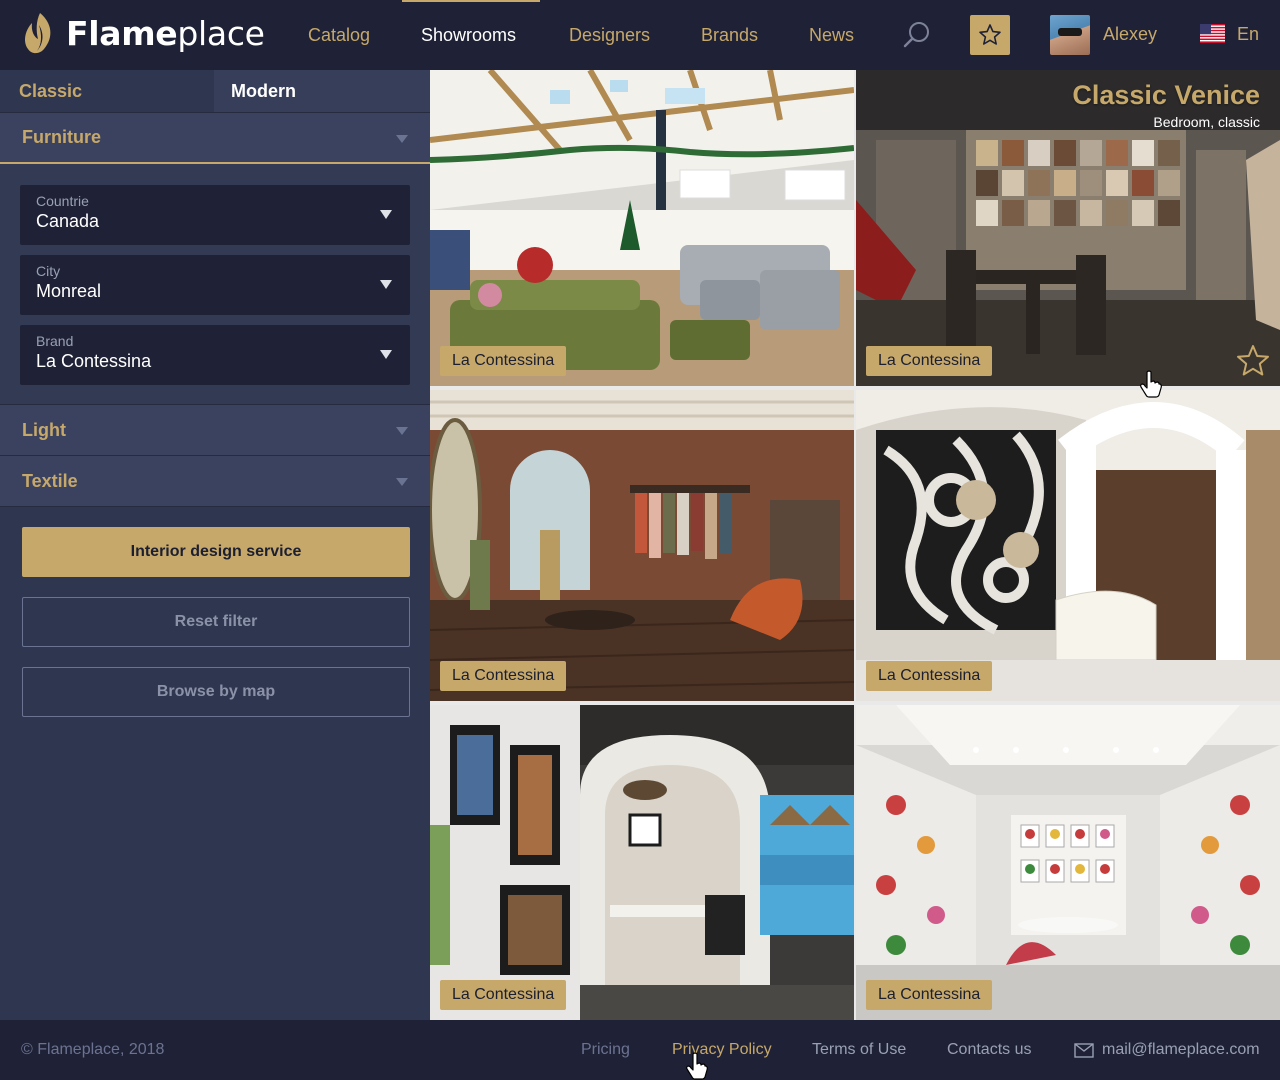  What do you see at coordinates (468, 35) in the screenshot?
I see `nav-showrooms: Showrooms` at bounding box center [468, 35].